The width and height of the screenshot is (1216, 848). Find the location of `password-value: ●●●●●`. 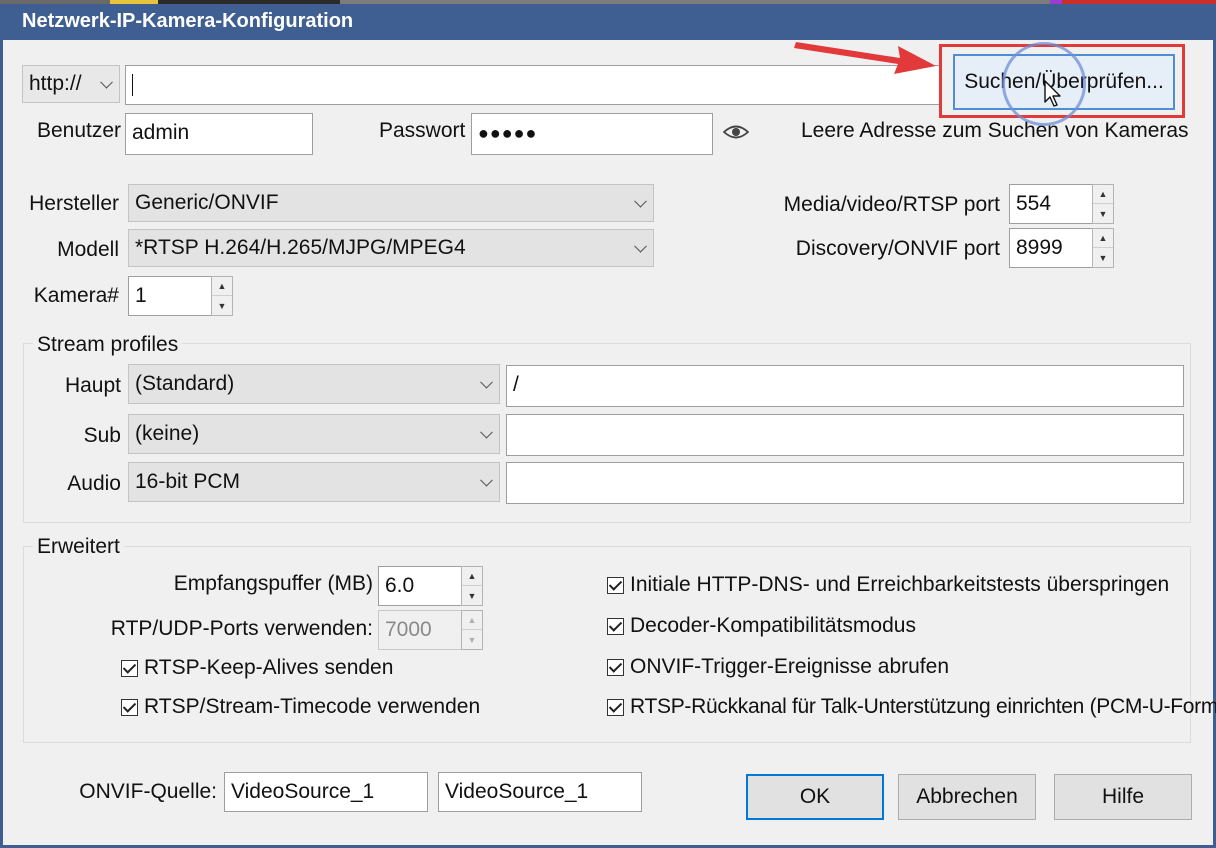

password-value: ●●●●● is located at coordinates (508, 133).